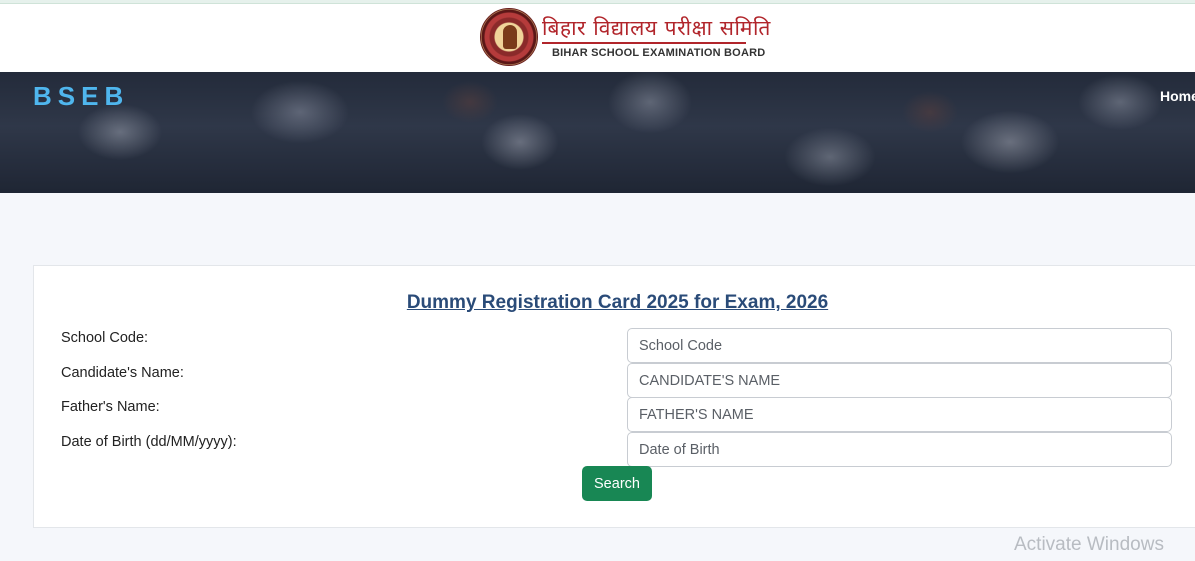 This screenshot has height=561, width=1195. Describe the element at coordinates (1089, 544) in the screenshot. I see `activate-windows-watermark: Activate Windows` at that location.